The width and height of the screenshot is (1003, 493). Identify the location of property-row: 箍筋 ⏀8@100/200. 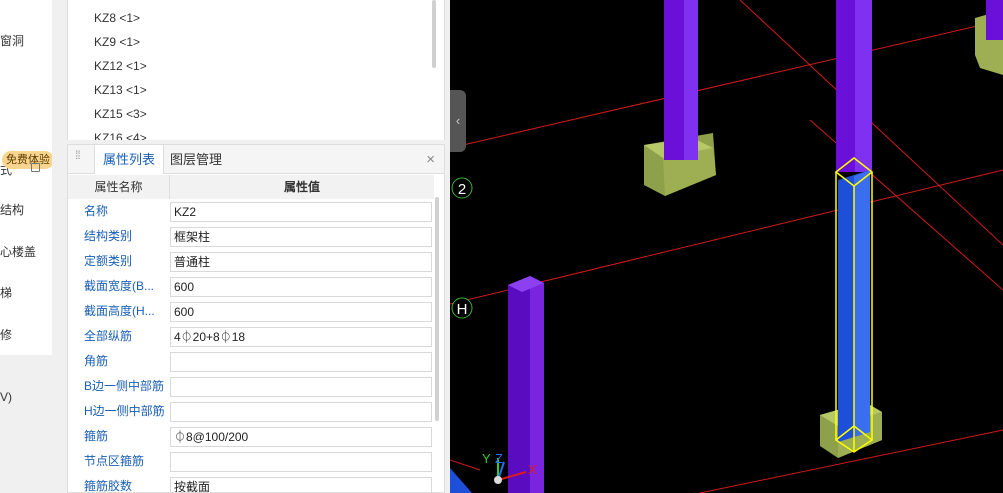
(251, 436).